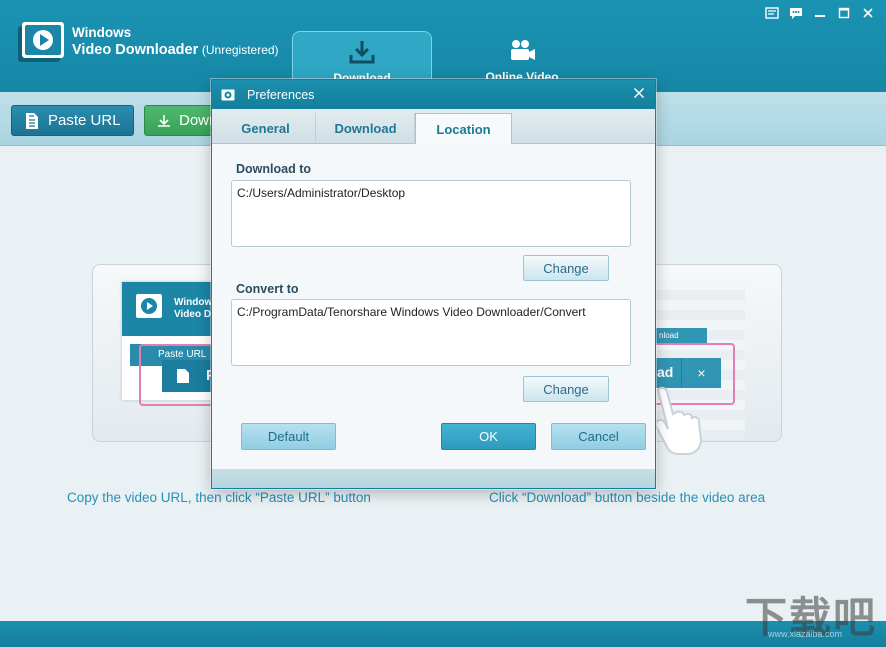 The height and width of the screenshot is (647, 886). Describe the element at coordinates (84, 120) in the screenshot. I see `paste-url-label: Paste URL` at that location.